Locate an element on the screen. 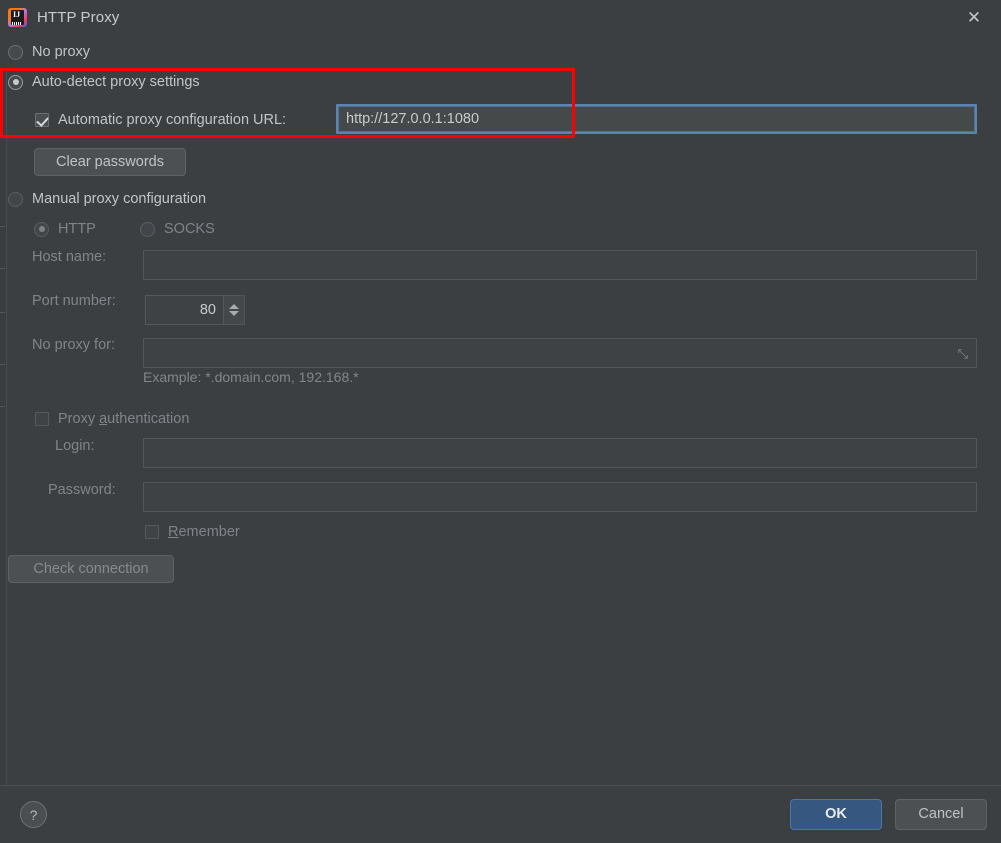  no-proxy-radio-icon is located at coordinates (15, 52).